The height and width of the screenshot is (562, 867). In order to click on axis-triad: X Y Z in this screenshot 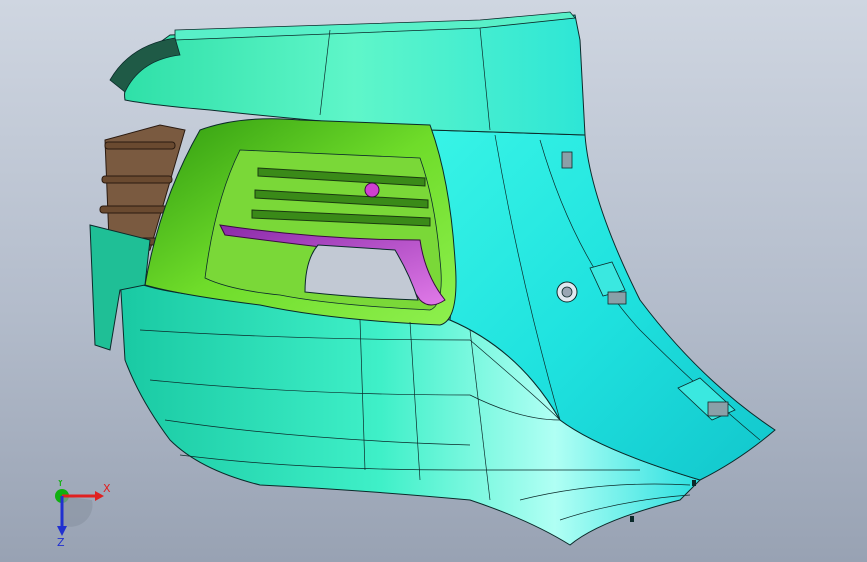, I will do `click(83, 514)`.